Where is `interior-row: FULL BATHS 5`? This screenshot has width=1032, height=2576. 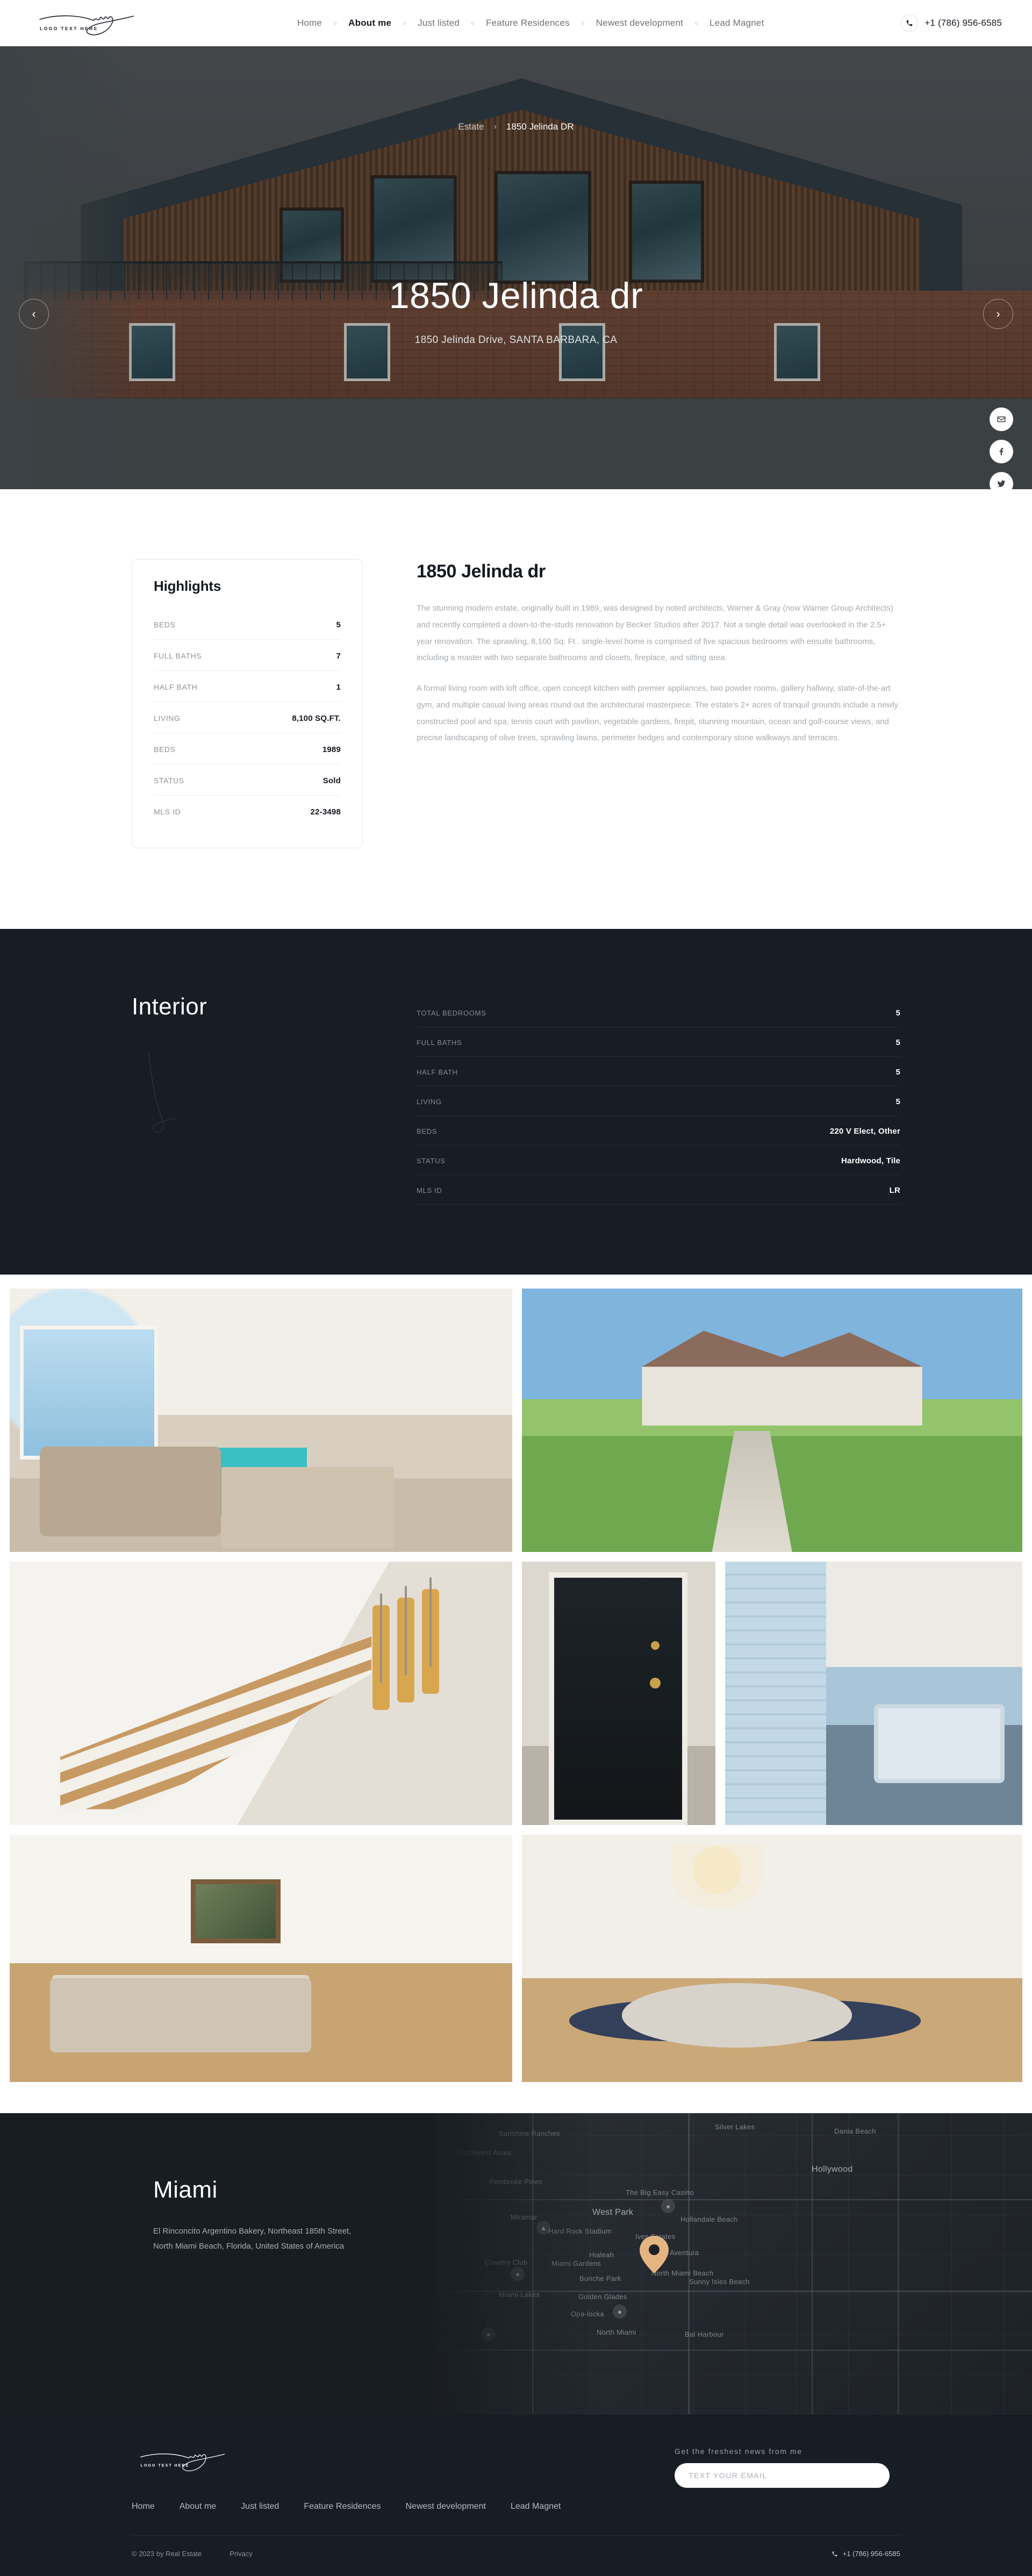 interior-row: FULL BATHS 5 is located at coordinates (658, 1042).